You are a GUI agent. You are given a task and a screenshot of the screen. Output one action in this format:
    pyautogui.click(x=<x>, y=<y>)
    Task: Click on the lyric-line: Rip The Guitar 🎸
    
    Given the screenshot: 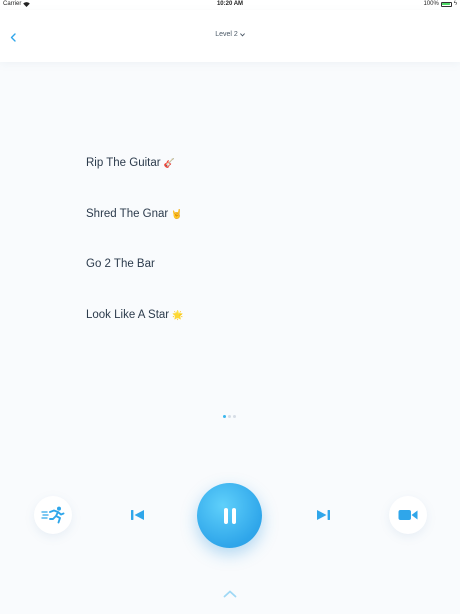 What is the action you would take?
    pyautogui.click(x=134, y=180)
    